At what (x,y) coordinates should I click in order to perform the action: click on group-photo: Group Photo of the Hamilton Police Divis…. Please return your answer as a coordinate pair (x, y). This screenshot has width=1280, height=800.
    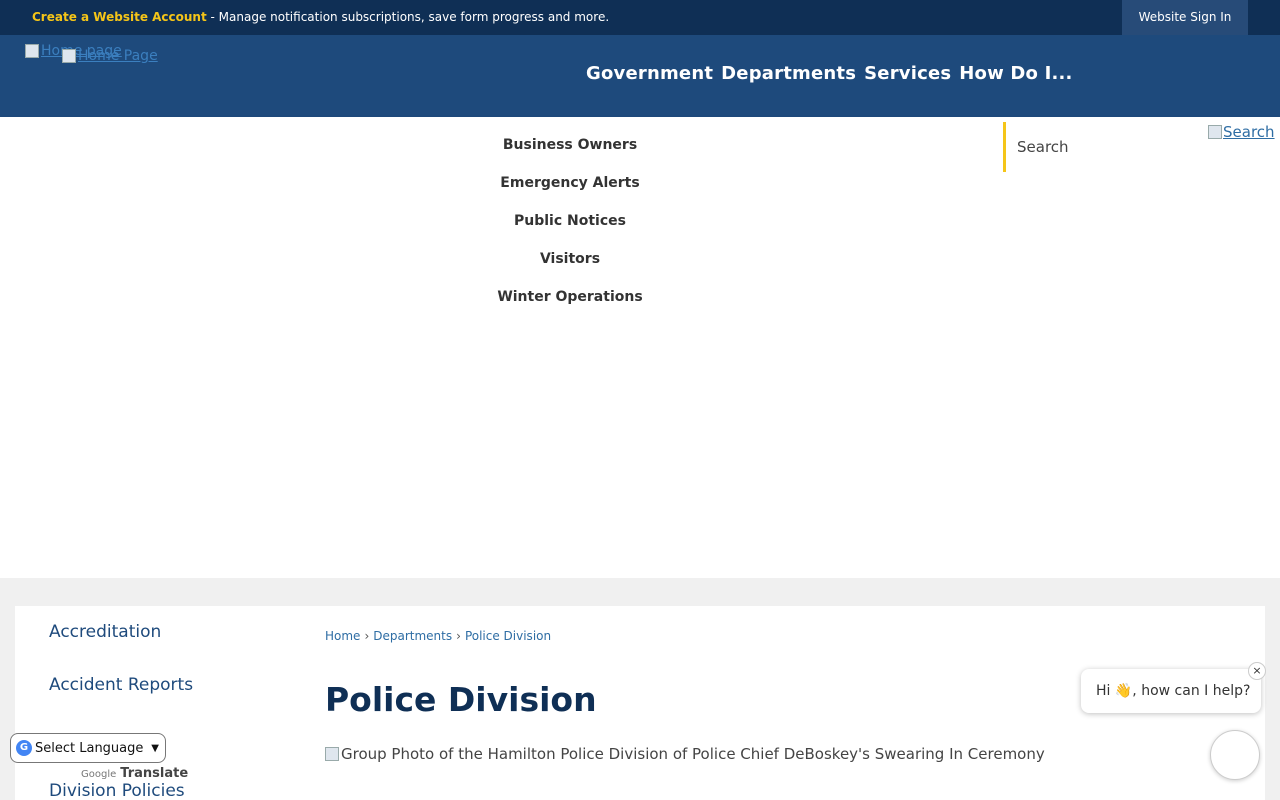
    Looking at the image, I should click on (685, 754).